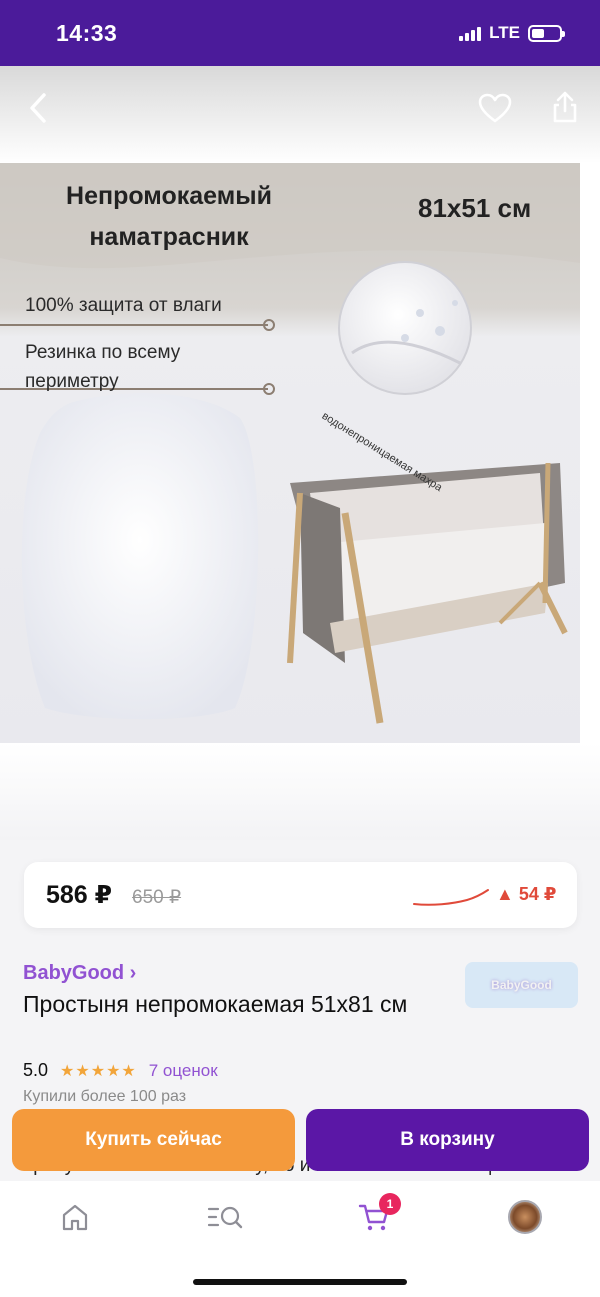  I want to click on reviews-link: 7 оценок, so click(183, 1071).